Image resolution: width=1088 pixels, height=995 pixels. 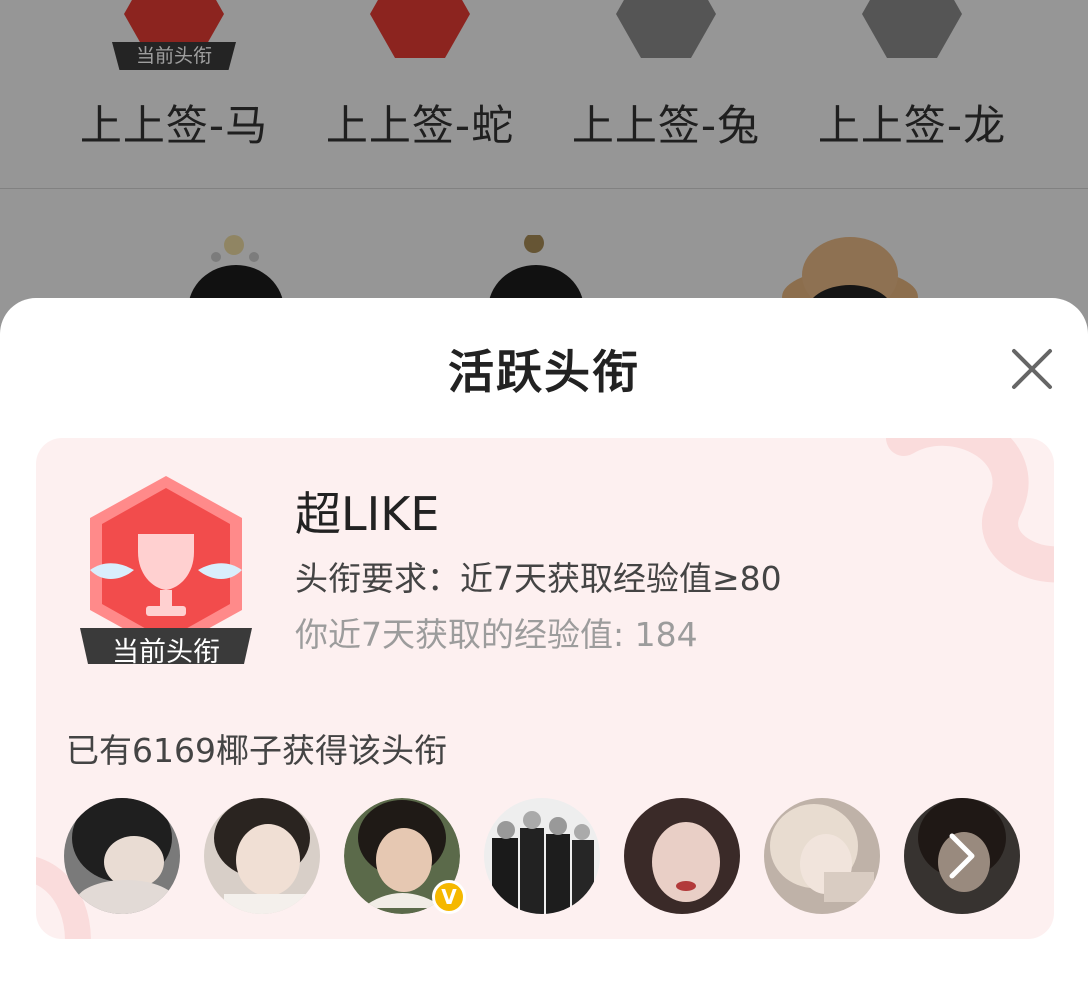 What do you see at coordinates (1032, 369) in the screenshot?
I see `close-icon` at bounding box center [1032, 369].